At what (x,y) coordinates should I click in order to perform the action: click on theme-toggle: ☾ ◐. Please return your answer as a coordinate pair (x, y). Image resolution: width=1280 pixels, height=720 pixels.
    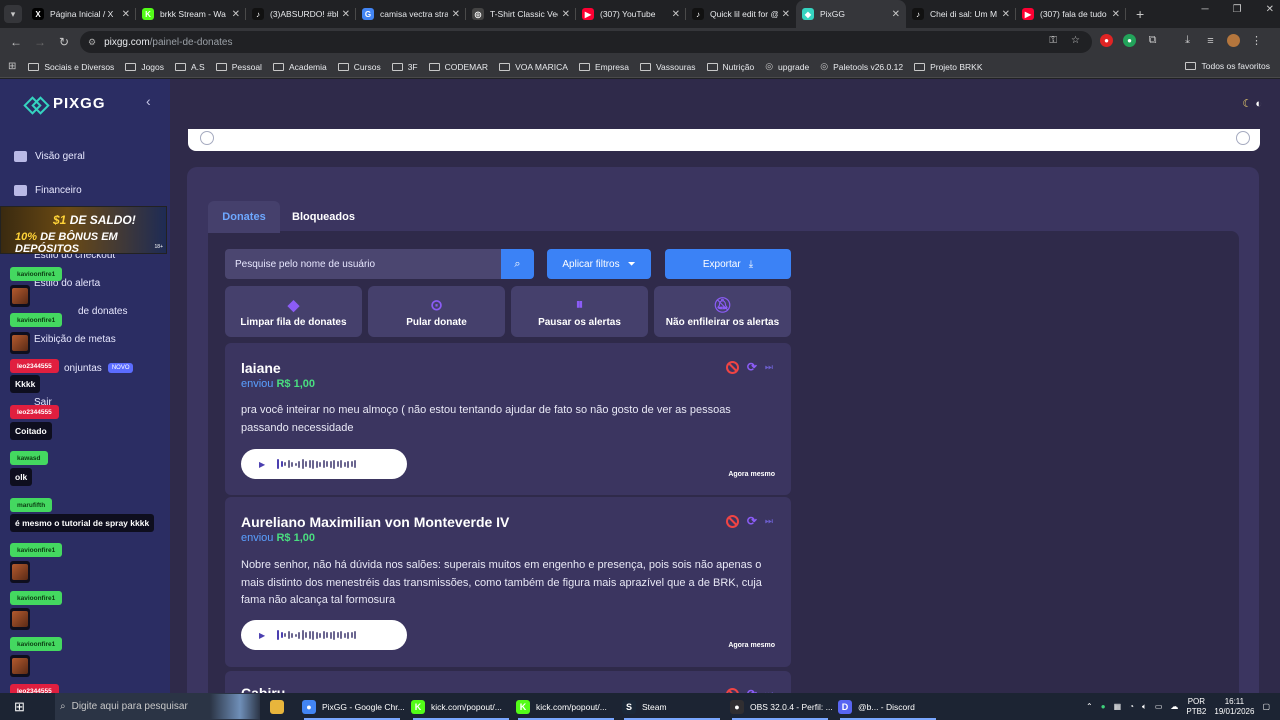
    Looking at the image, I should click on (1252, 103).